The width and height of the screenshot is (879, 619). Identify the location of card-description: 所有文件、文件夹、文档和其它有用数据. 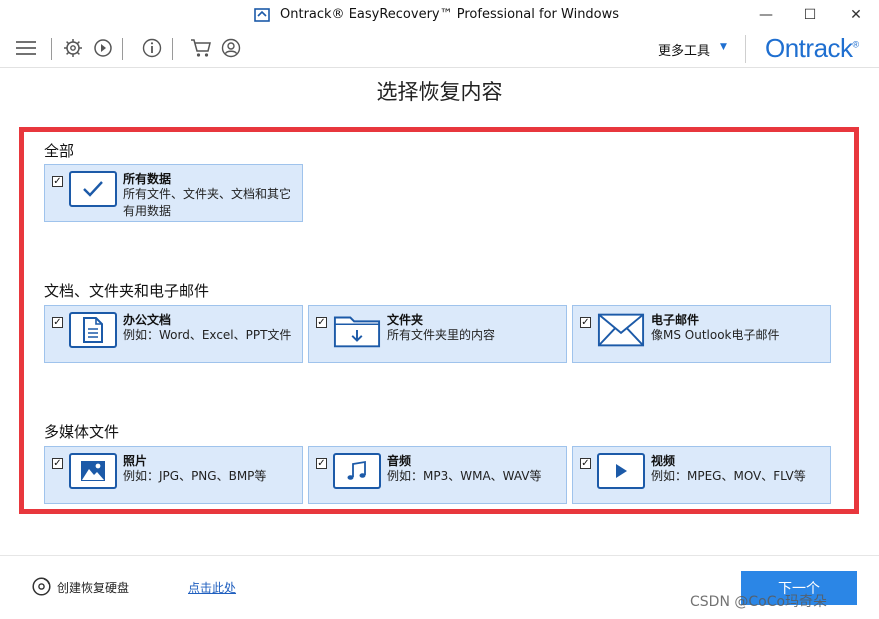
(207, 202).